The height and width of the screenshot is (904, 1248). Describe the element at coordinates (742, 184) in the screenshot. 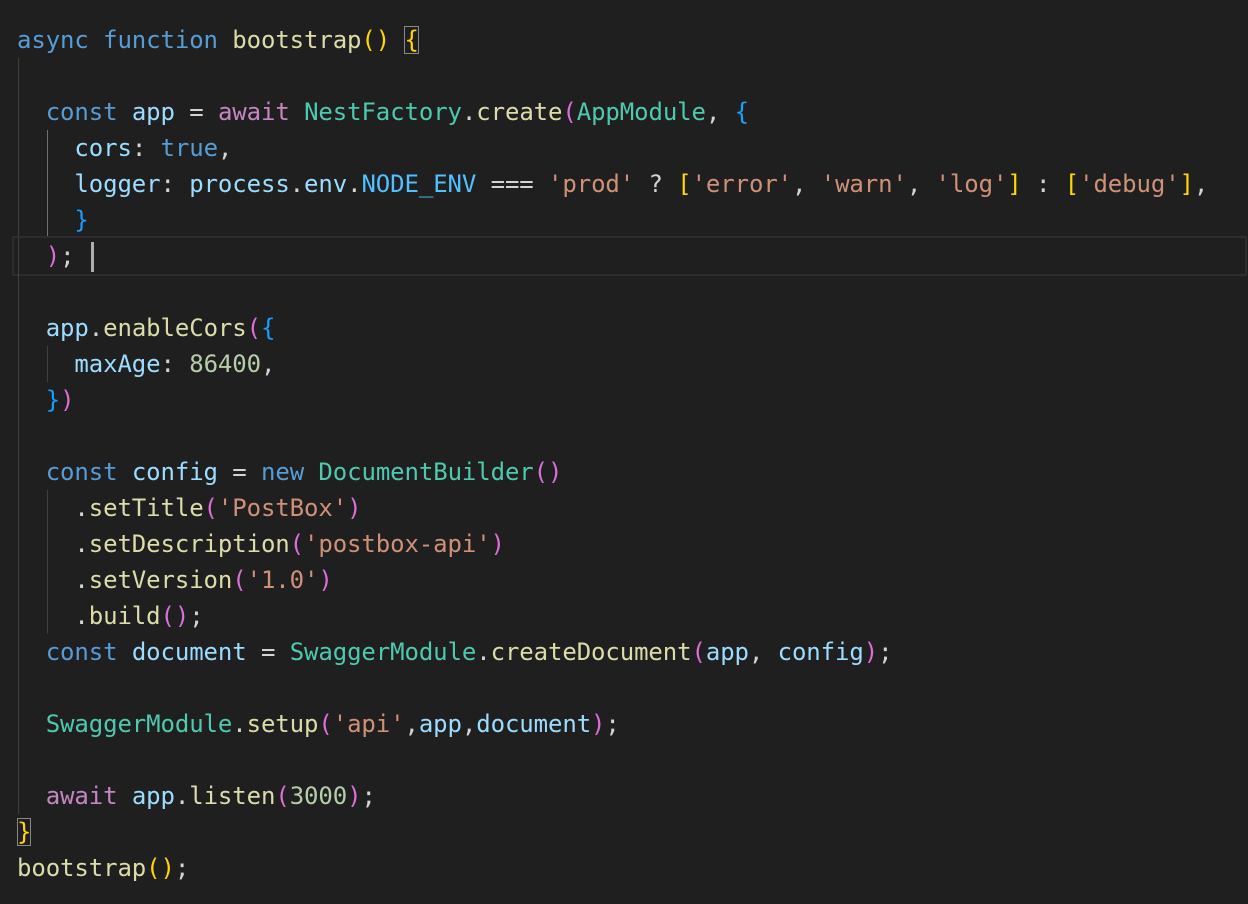

I see `string-literal: 'error'` at that location.